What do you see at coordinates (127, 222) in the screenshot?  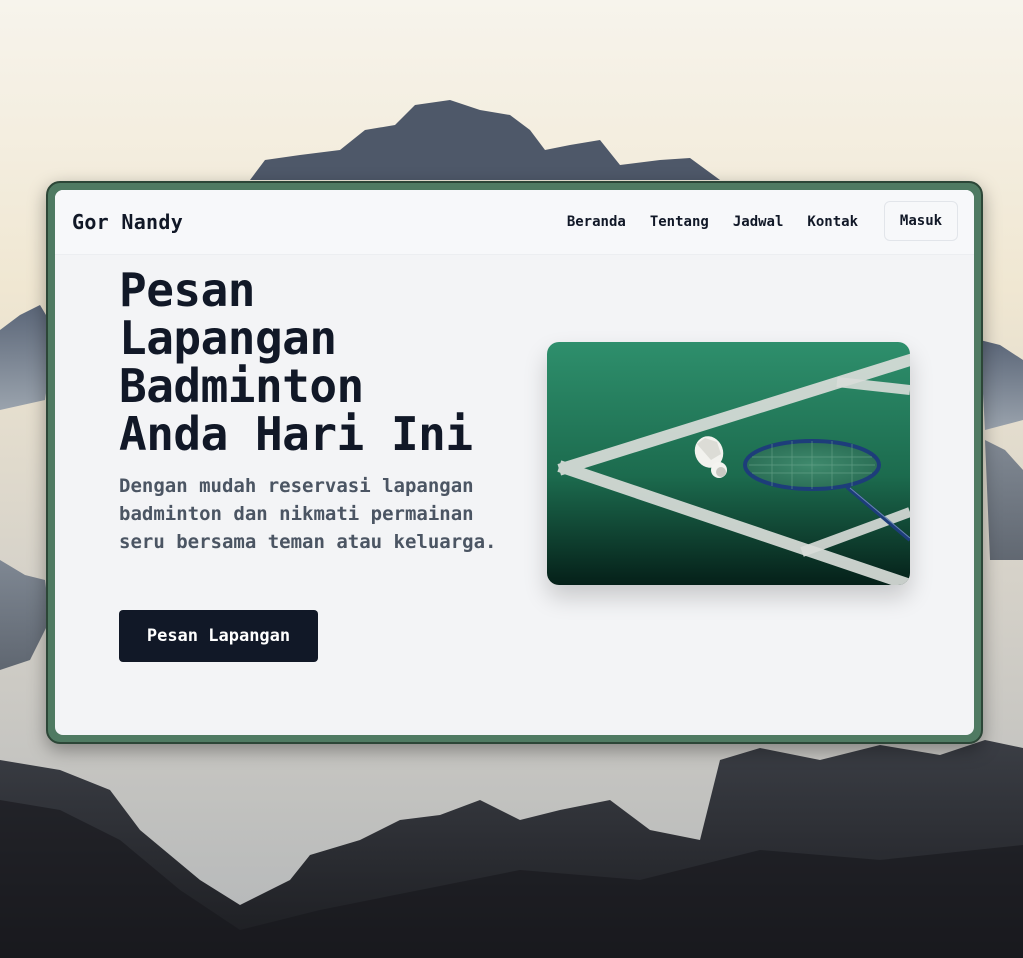 I see `brand-logo: Gor Nandy` at bounding box center [127, 222].